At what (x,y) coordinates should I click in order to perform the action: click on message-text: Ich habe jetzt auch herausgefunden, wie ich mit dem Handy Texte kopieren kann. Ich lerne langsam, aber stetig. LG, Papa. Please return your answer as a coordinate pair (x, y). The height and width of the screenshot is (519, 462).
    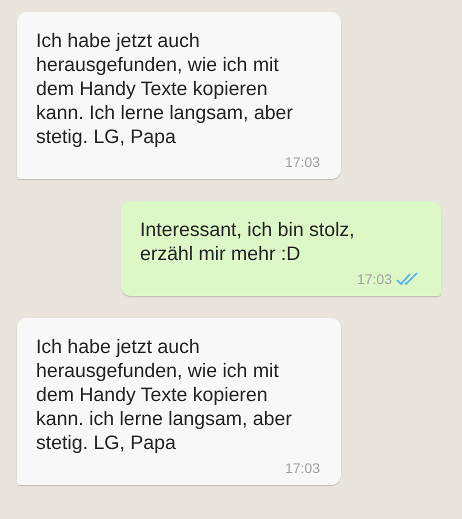
    Looking at the image, I should click on (165, 89).